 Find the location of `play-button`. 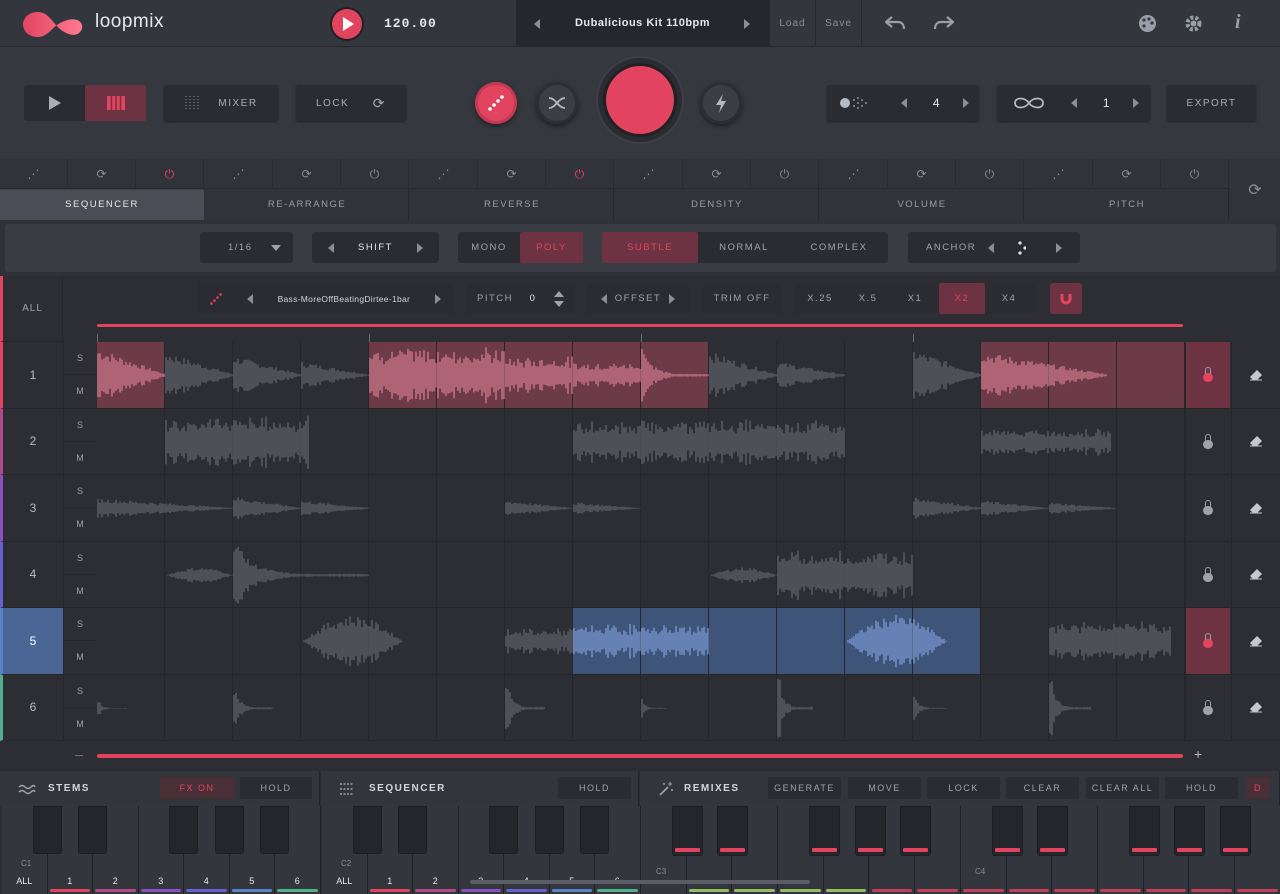

play-button is located at coordinates (347, 24).